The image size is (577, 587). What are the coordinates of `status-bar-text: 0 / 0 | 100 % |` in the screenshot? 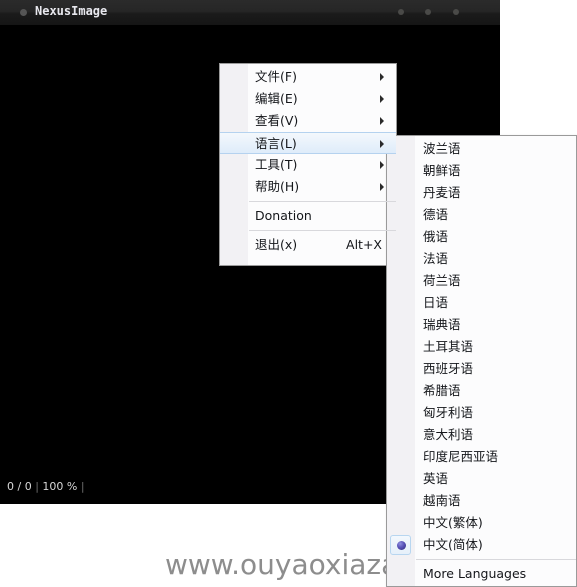 It's located at (46, 486).